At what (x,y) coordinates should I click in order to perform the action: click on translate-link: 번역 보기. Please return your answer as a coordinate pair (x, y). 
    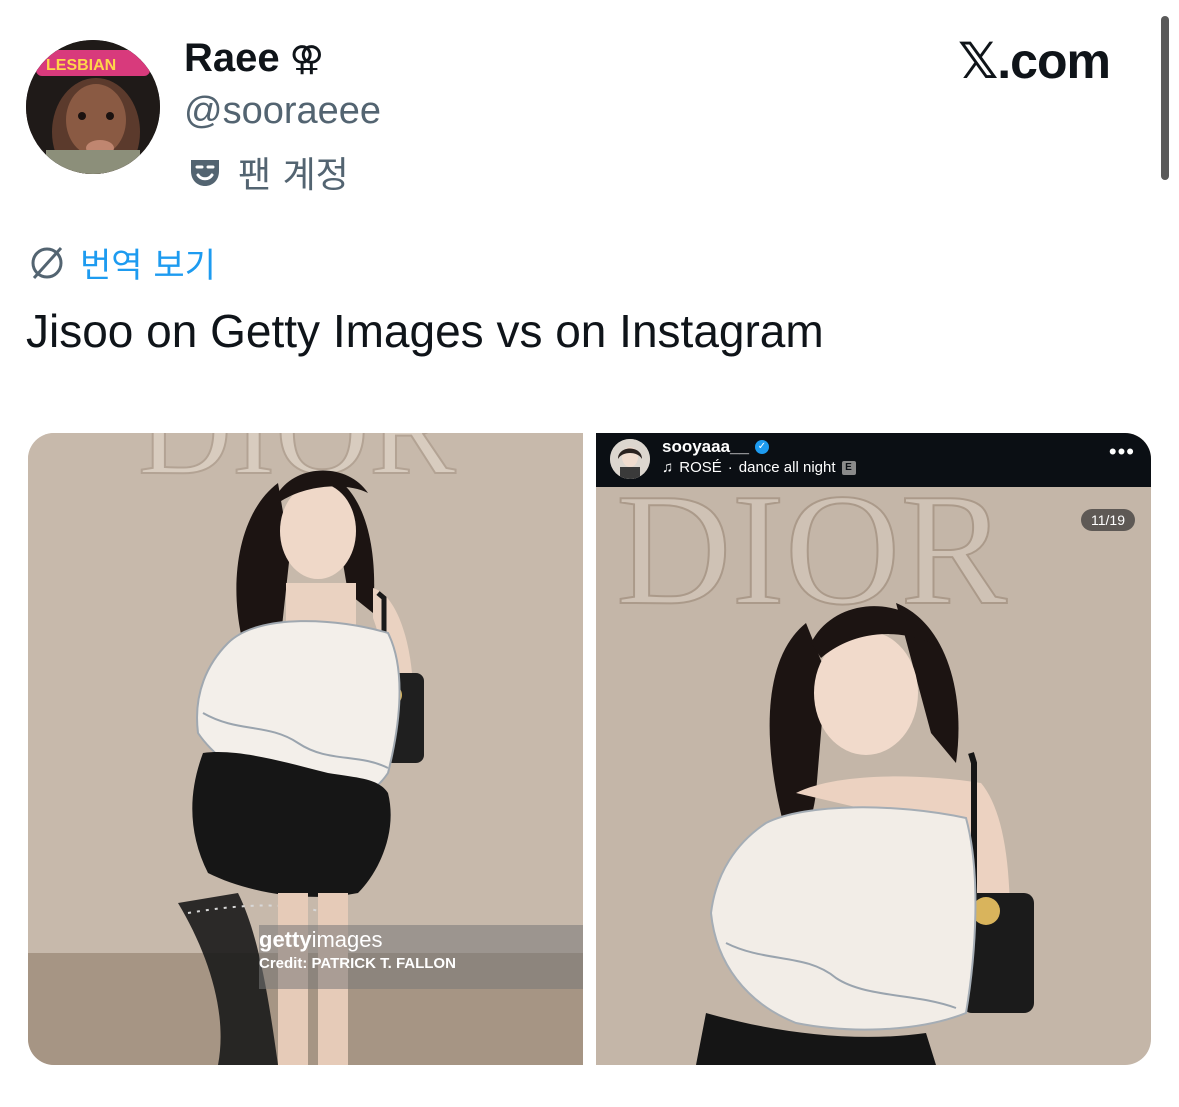
    Looking at the image, I should click on (122, 262).